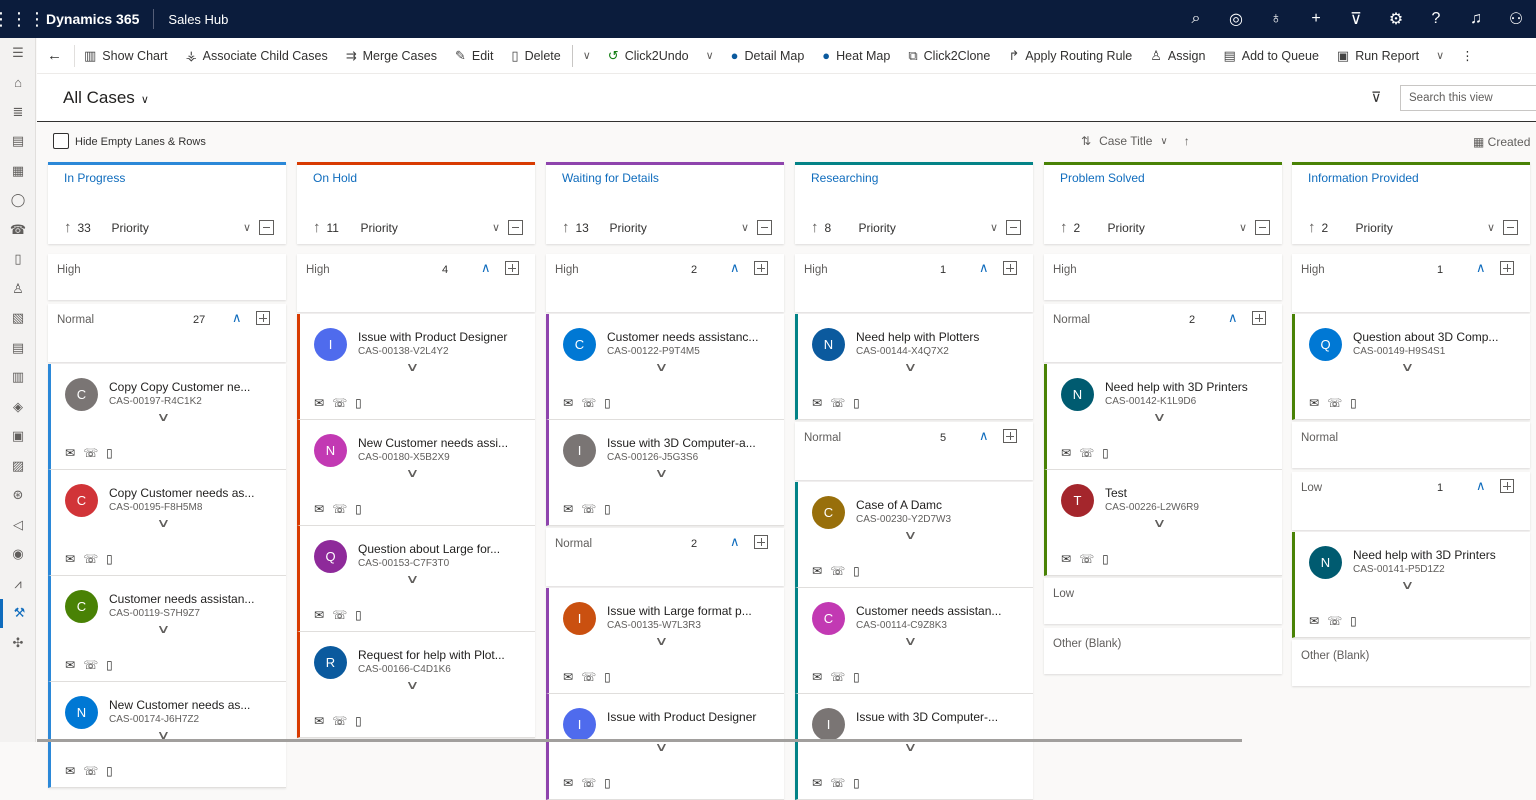 This screenshot has width=1536, height=800. Describe the element at coordinates (1187, 387) in the screenshot. I see `case-title: Need help with 3D Printers` at that location.